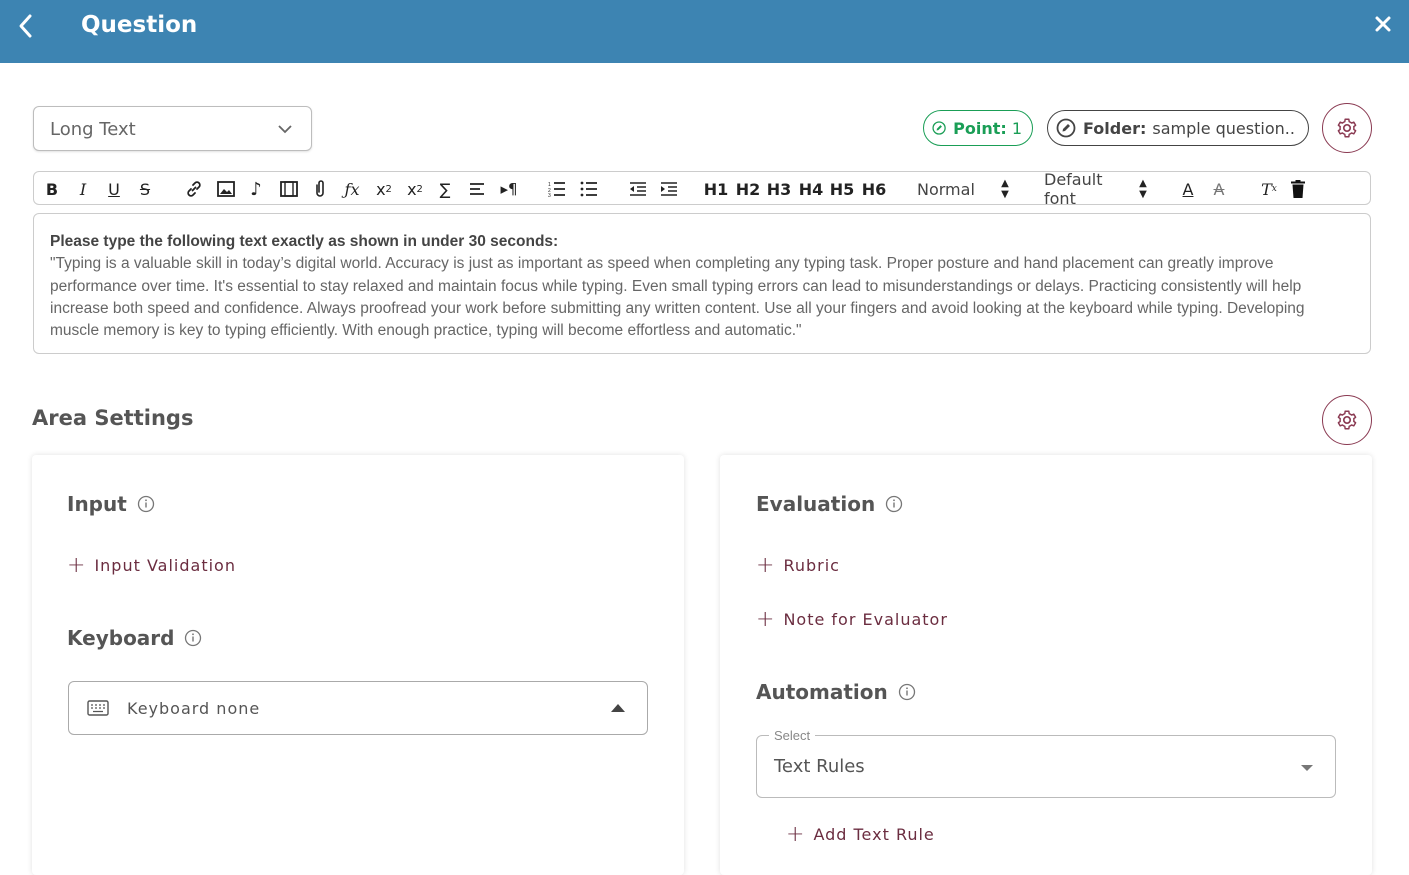 Image resolution: width=1409 pixels, height=875 pixels. I want to click on automation-section-title: Automation, so click(836, 692).